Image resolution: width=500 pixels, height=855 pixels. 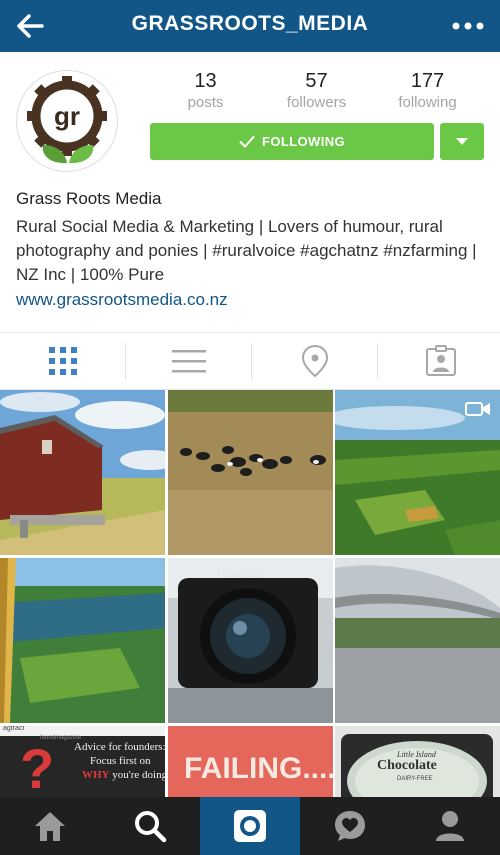 What do you see at coordinates (316, 81) in the screenshot?
I see `stat-followers-value: 57` at bounding box center [316, 81].